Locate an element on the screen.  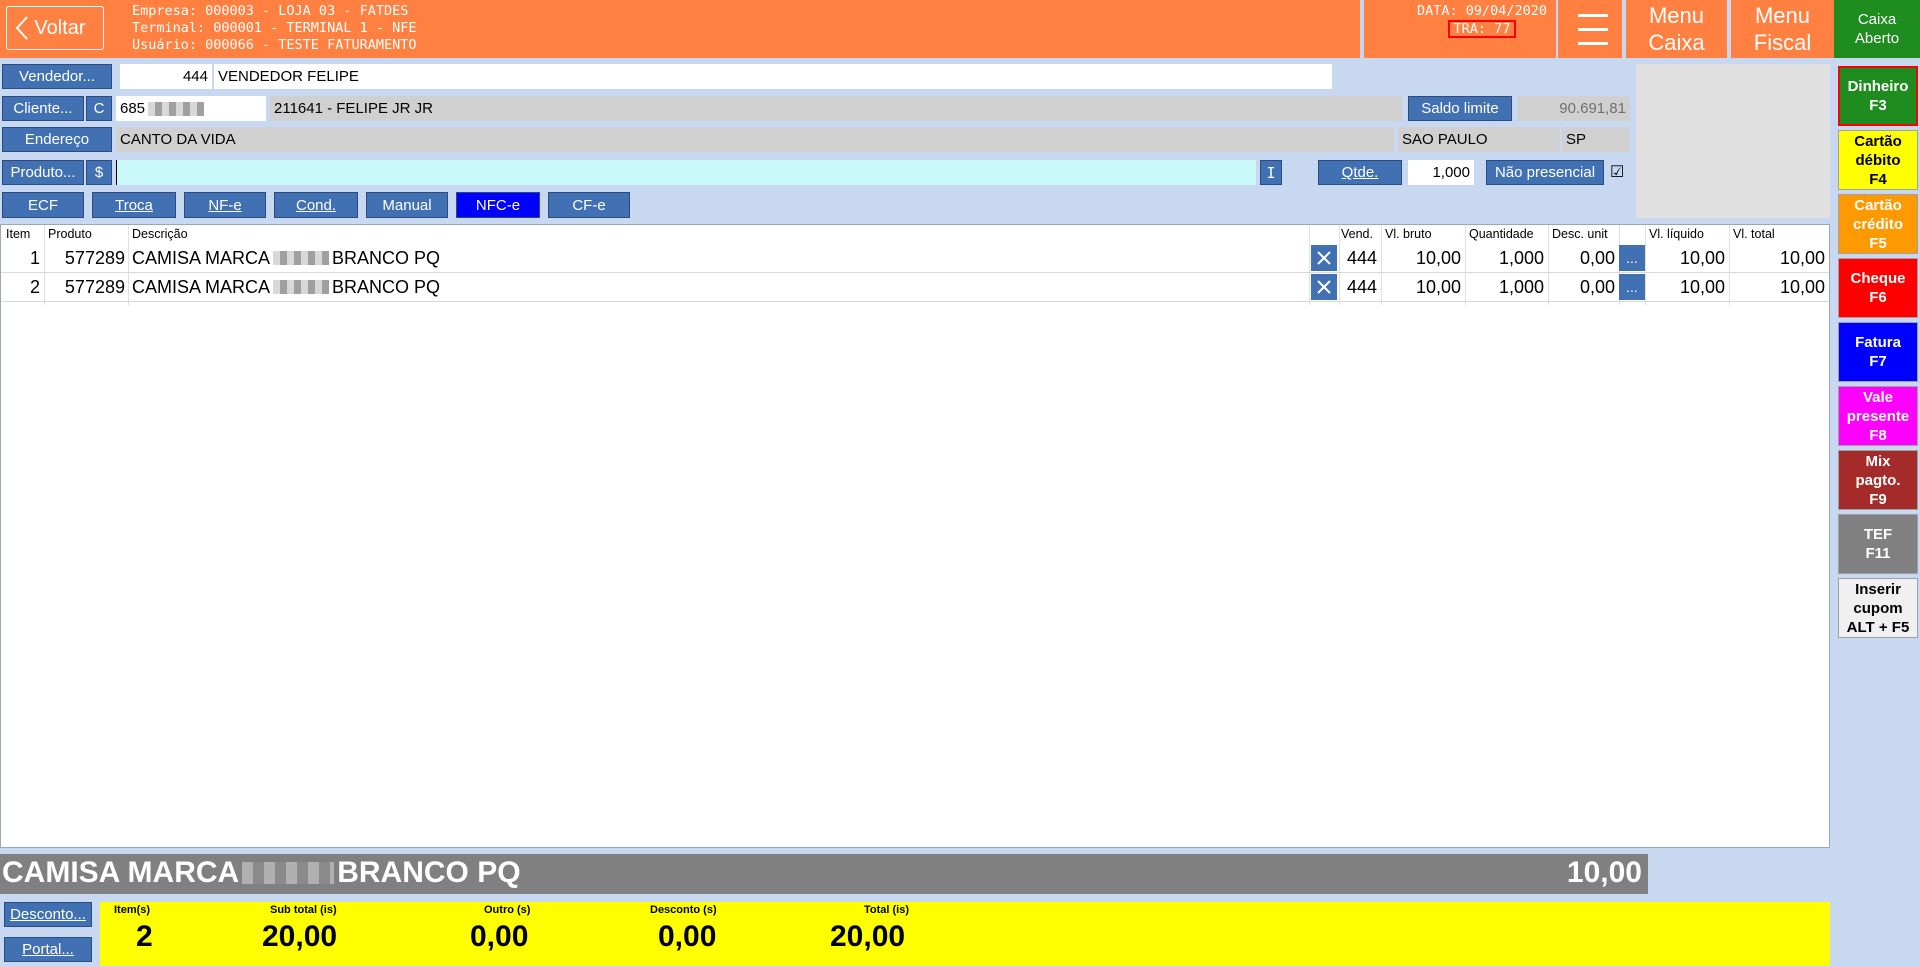
pay-dinheiro-key: F3 is located at coordinates (1878, 105).